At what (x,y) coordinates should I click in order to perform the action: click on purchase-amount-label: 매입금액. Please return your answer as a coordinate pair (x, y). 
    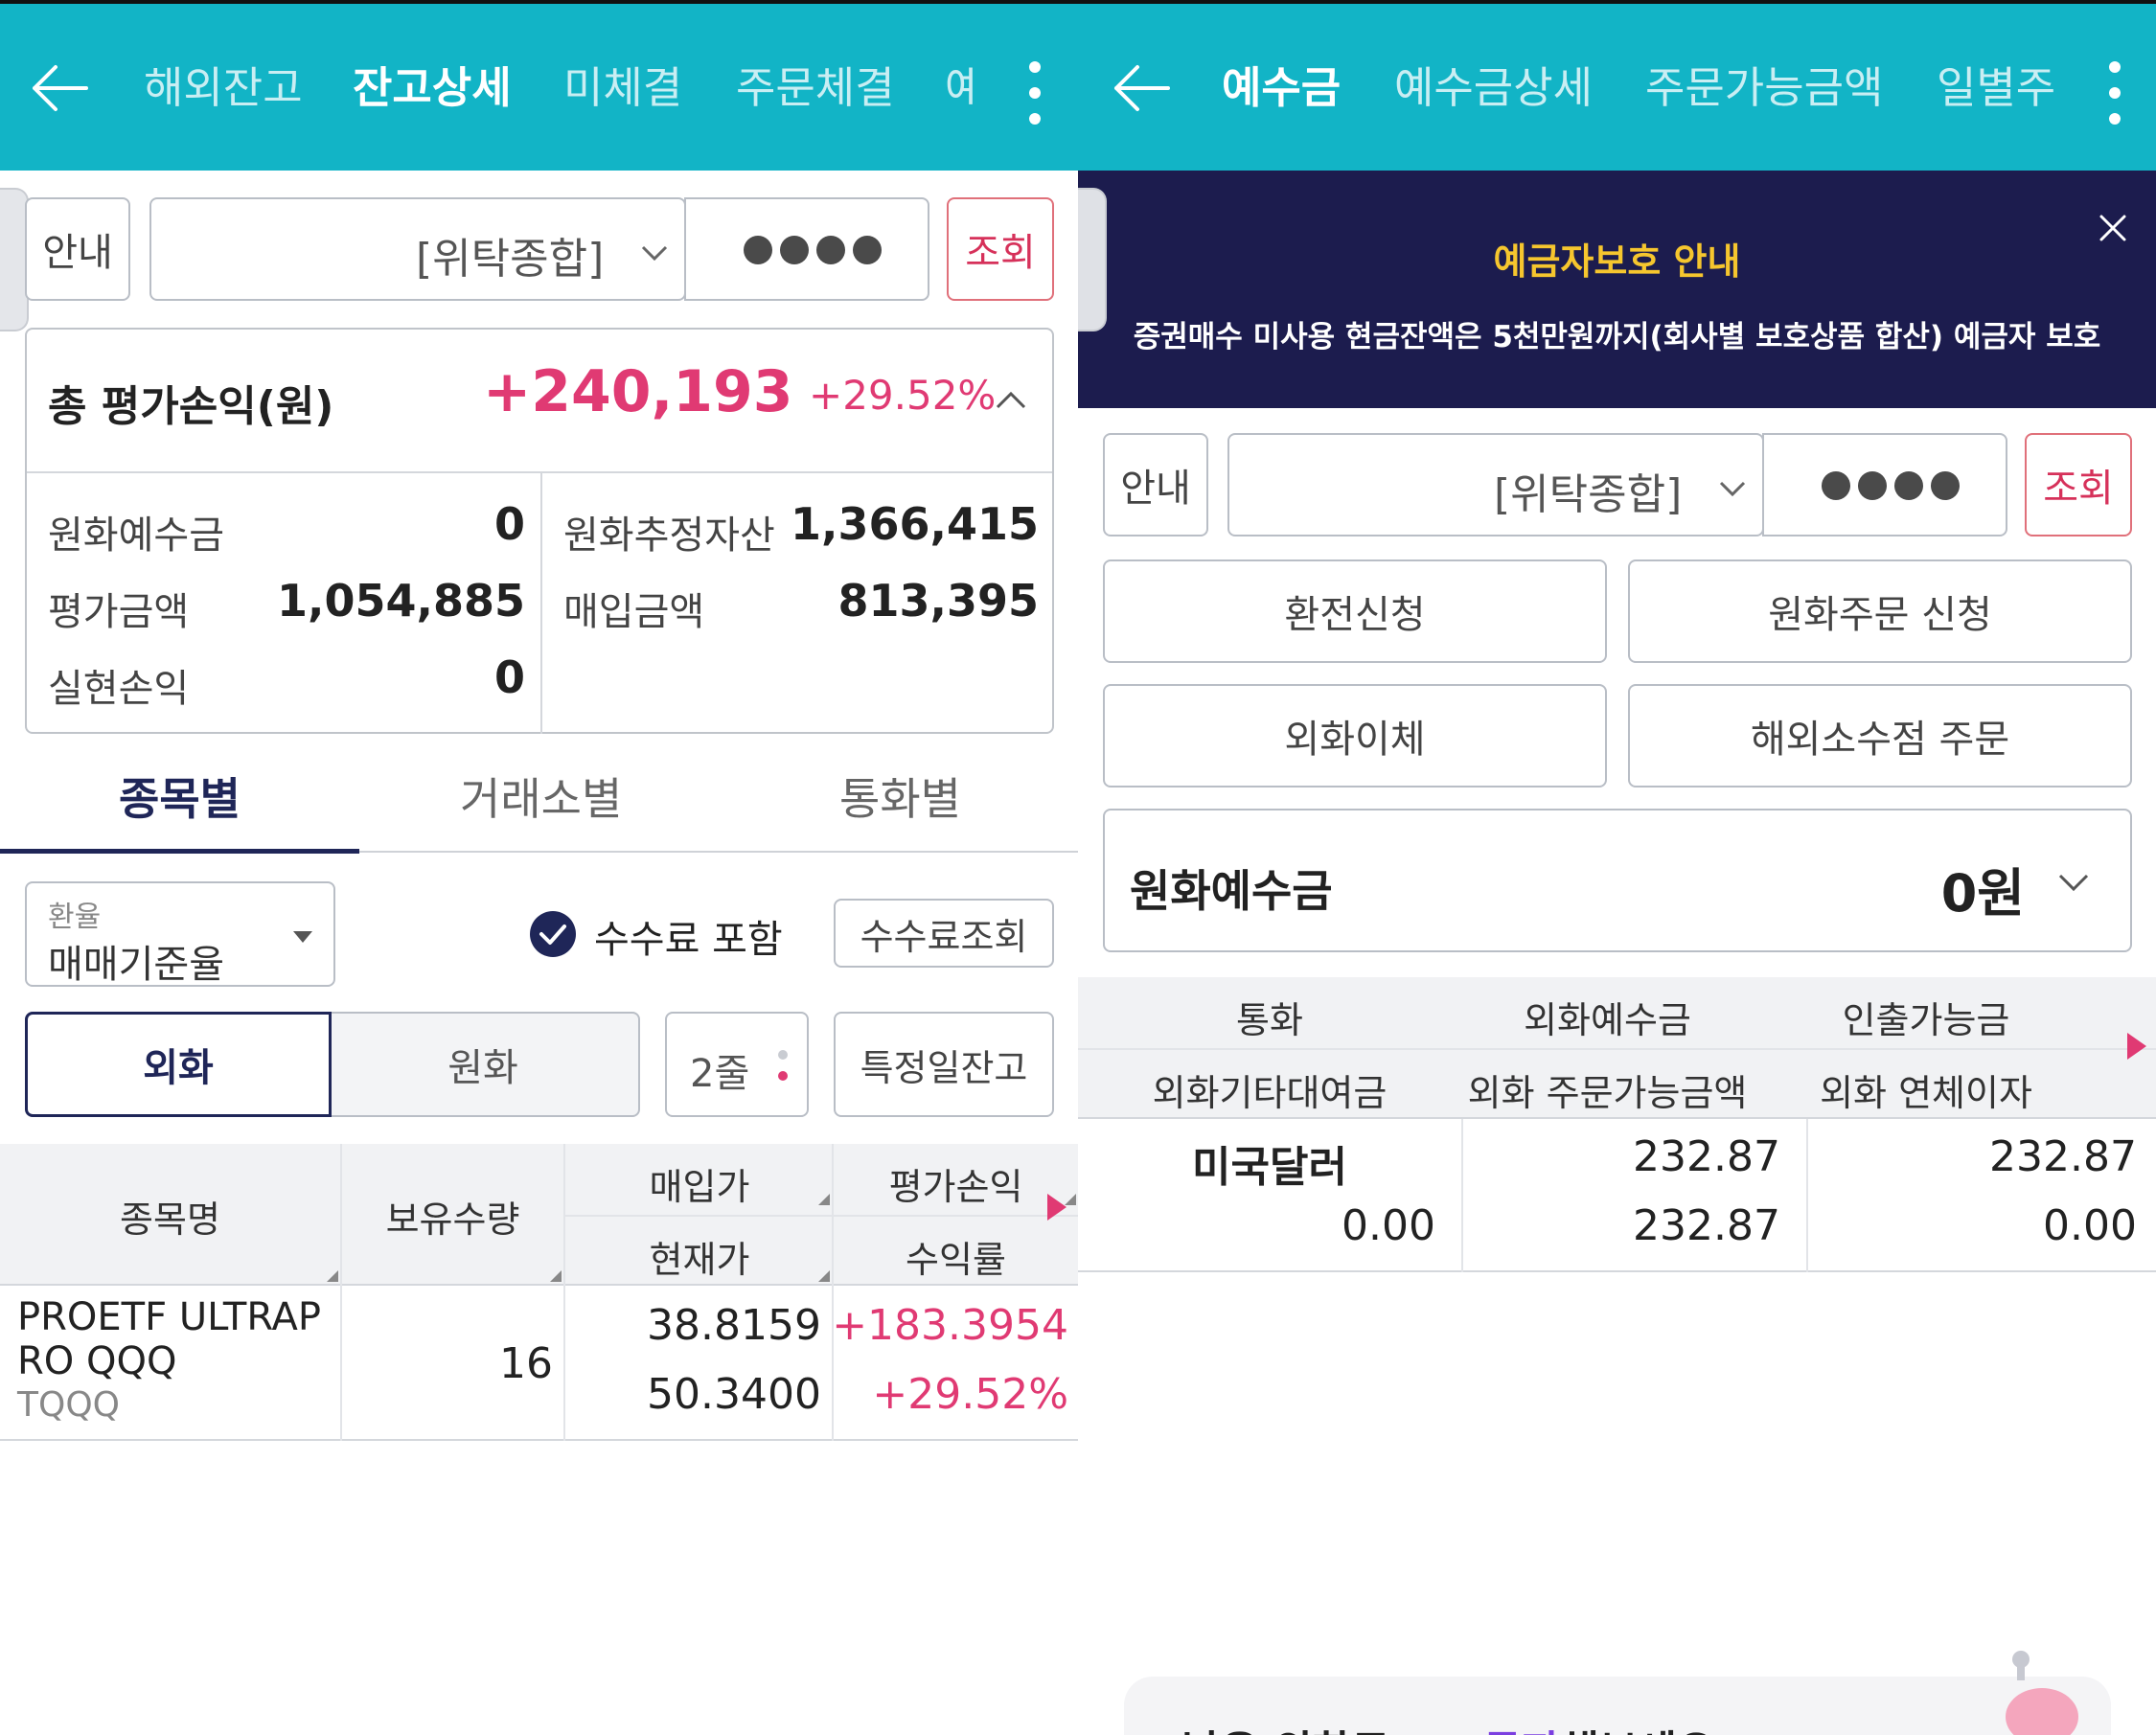
    Looking at the image, I should click on (634, 612).